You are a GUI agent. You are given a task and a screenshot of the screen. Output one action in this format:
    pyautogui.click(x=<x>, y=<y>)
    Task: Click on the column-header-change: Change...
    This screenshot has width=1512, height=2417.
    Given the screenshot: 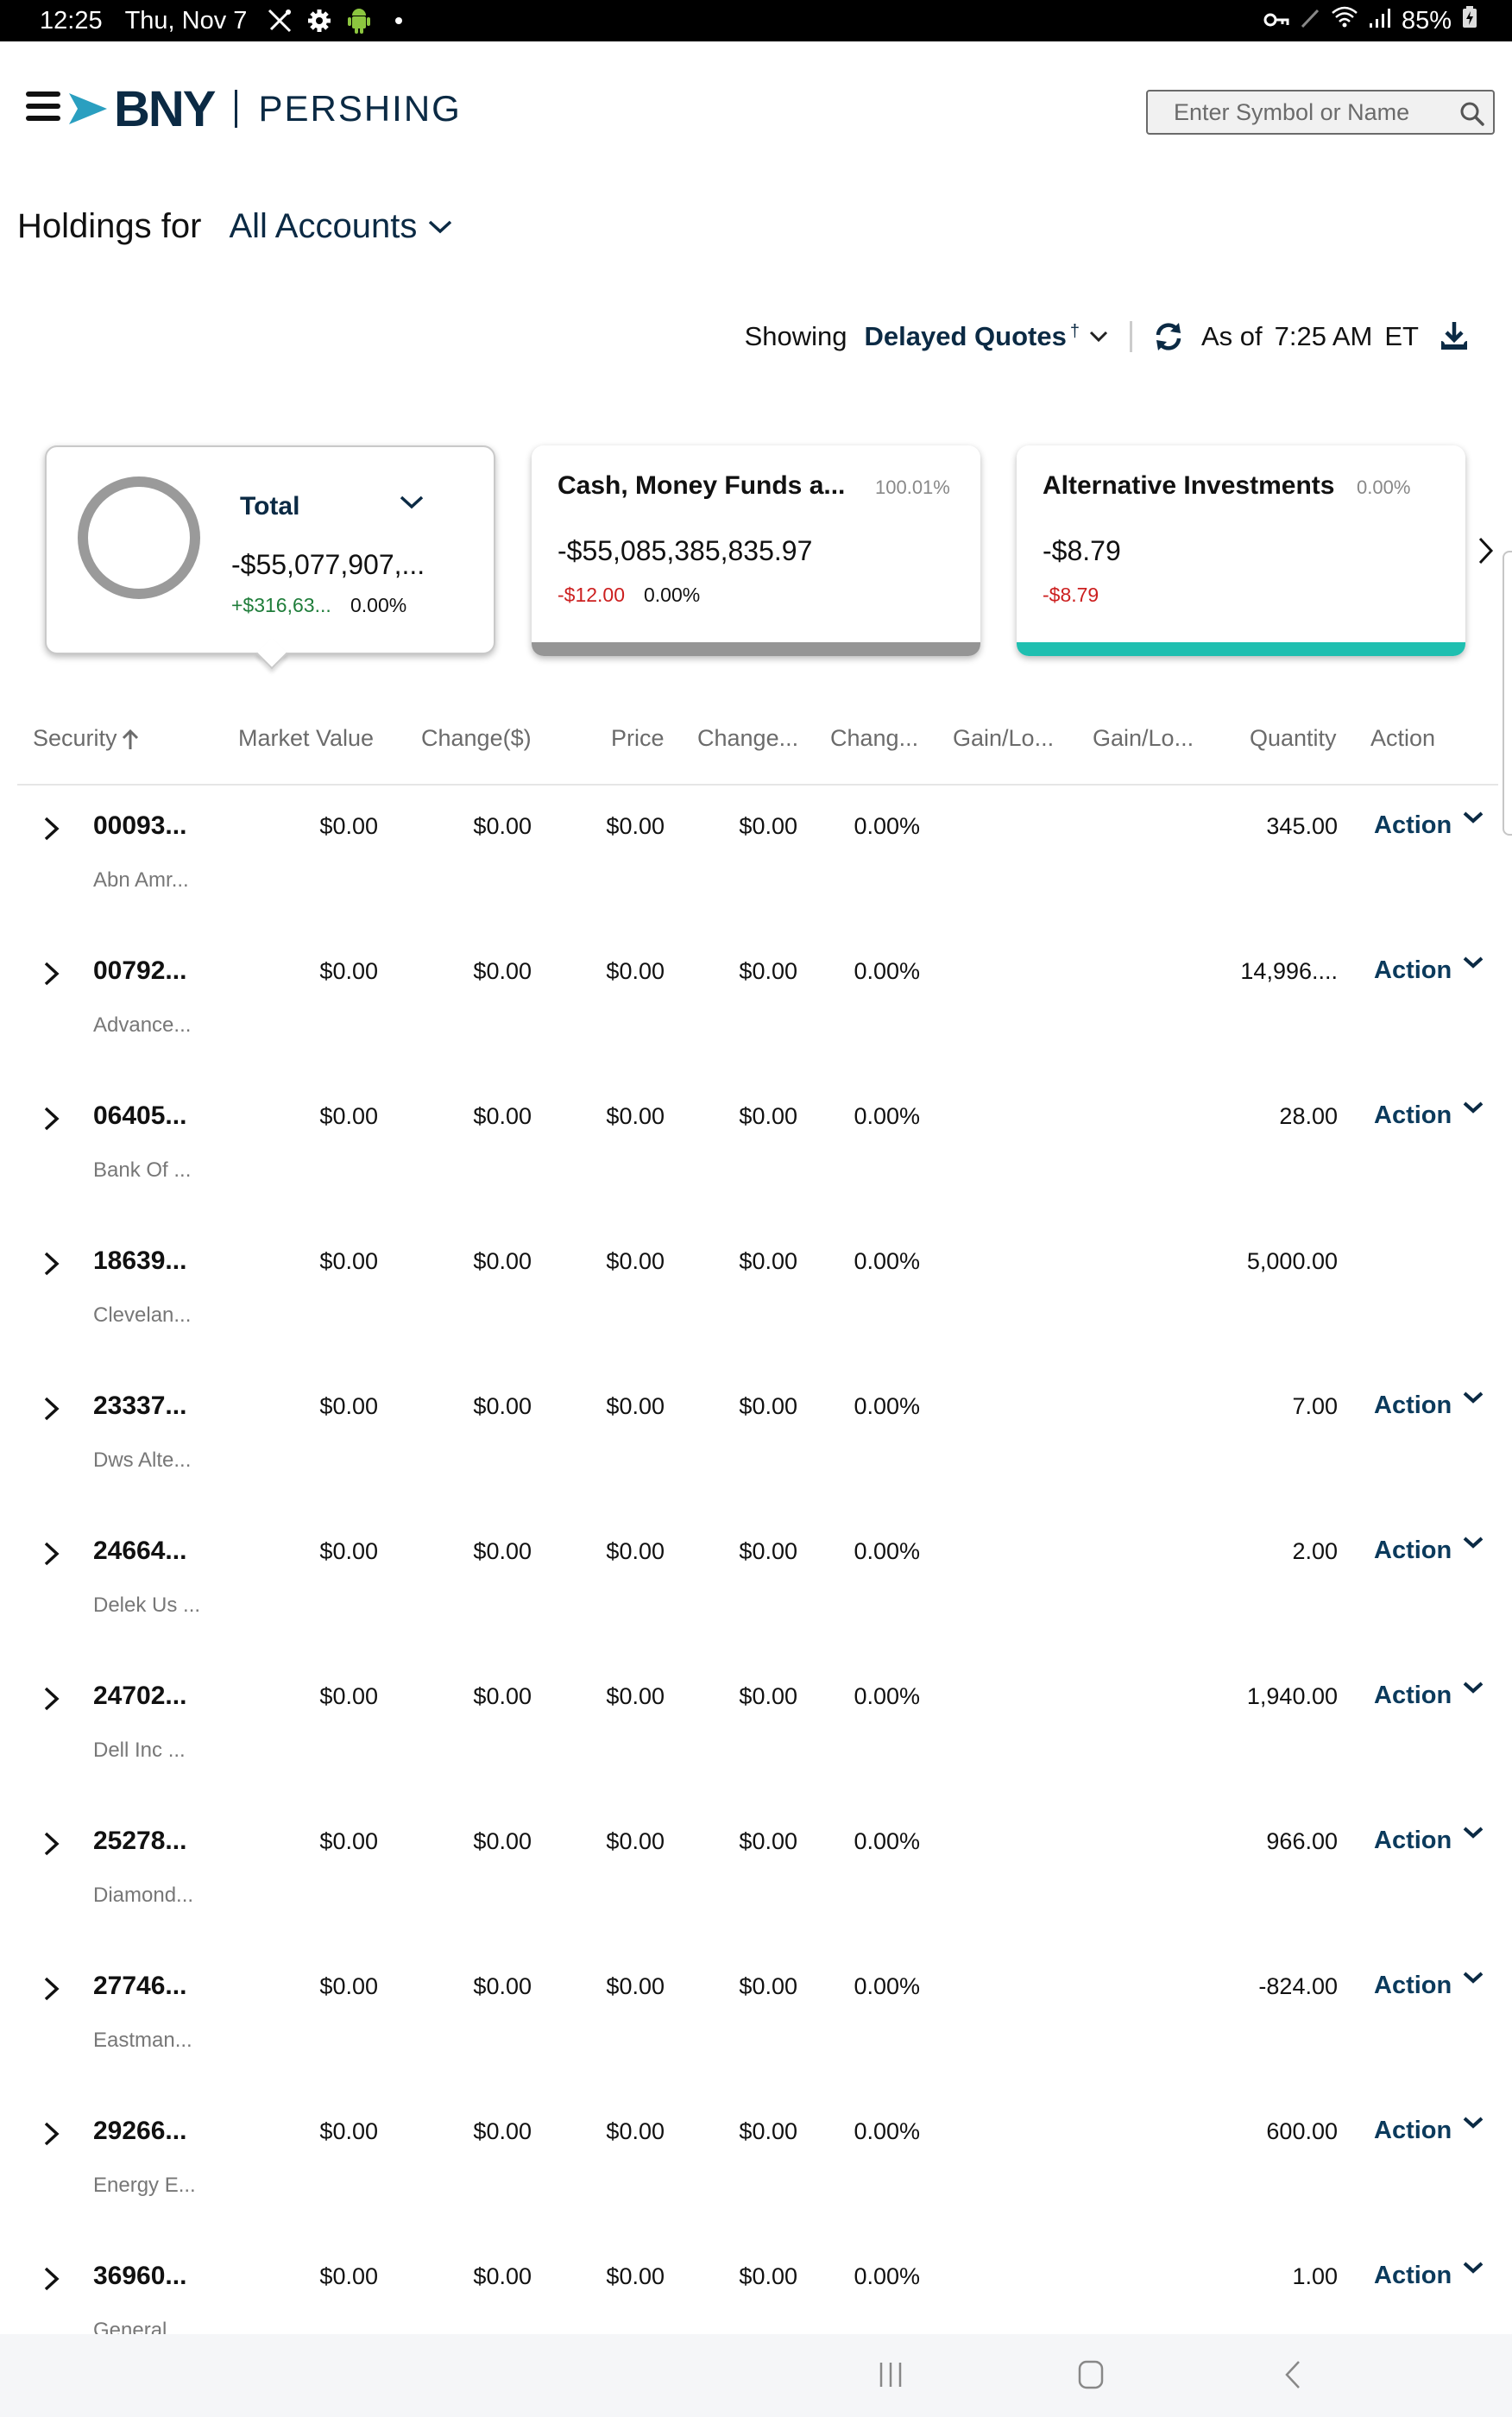 What is the action you would take?
    pyautogui.click(x=748, y=738)
    